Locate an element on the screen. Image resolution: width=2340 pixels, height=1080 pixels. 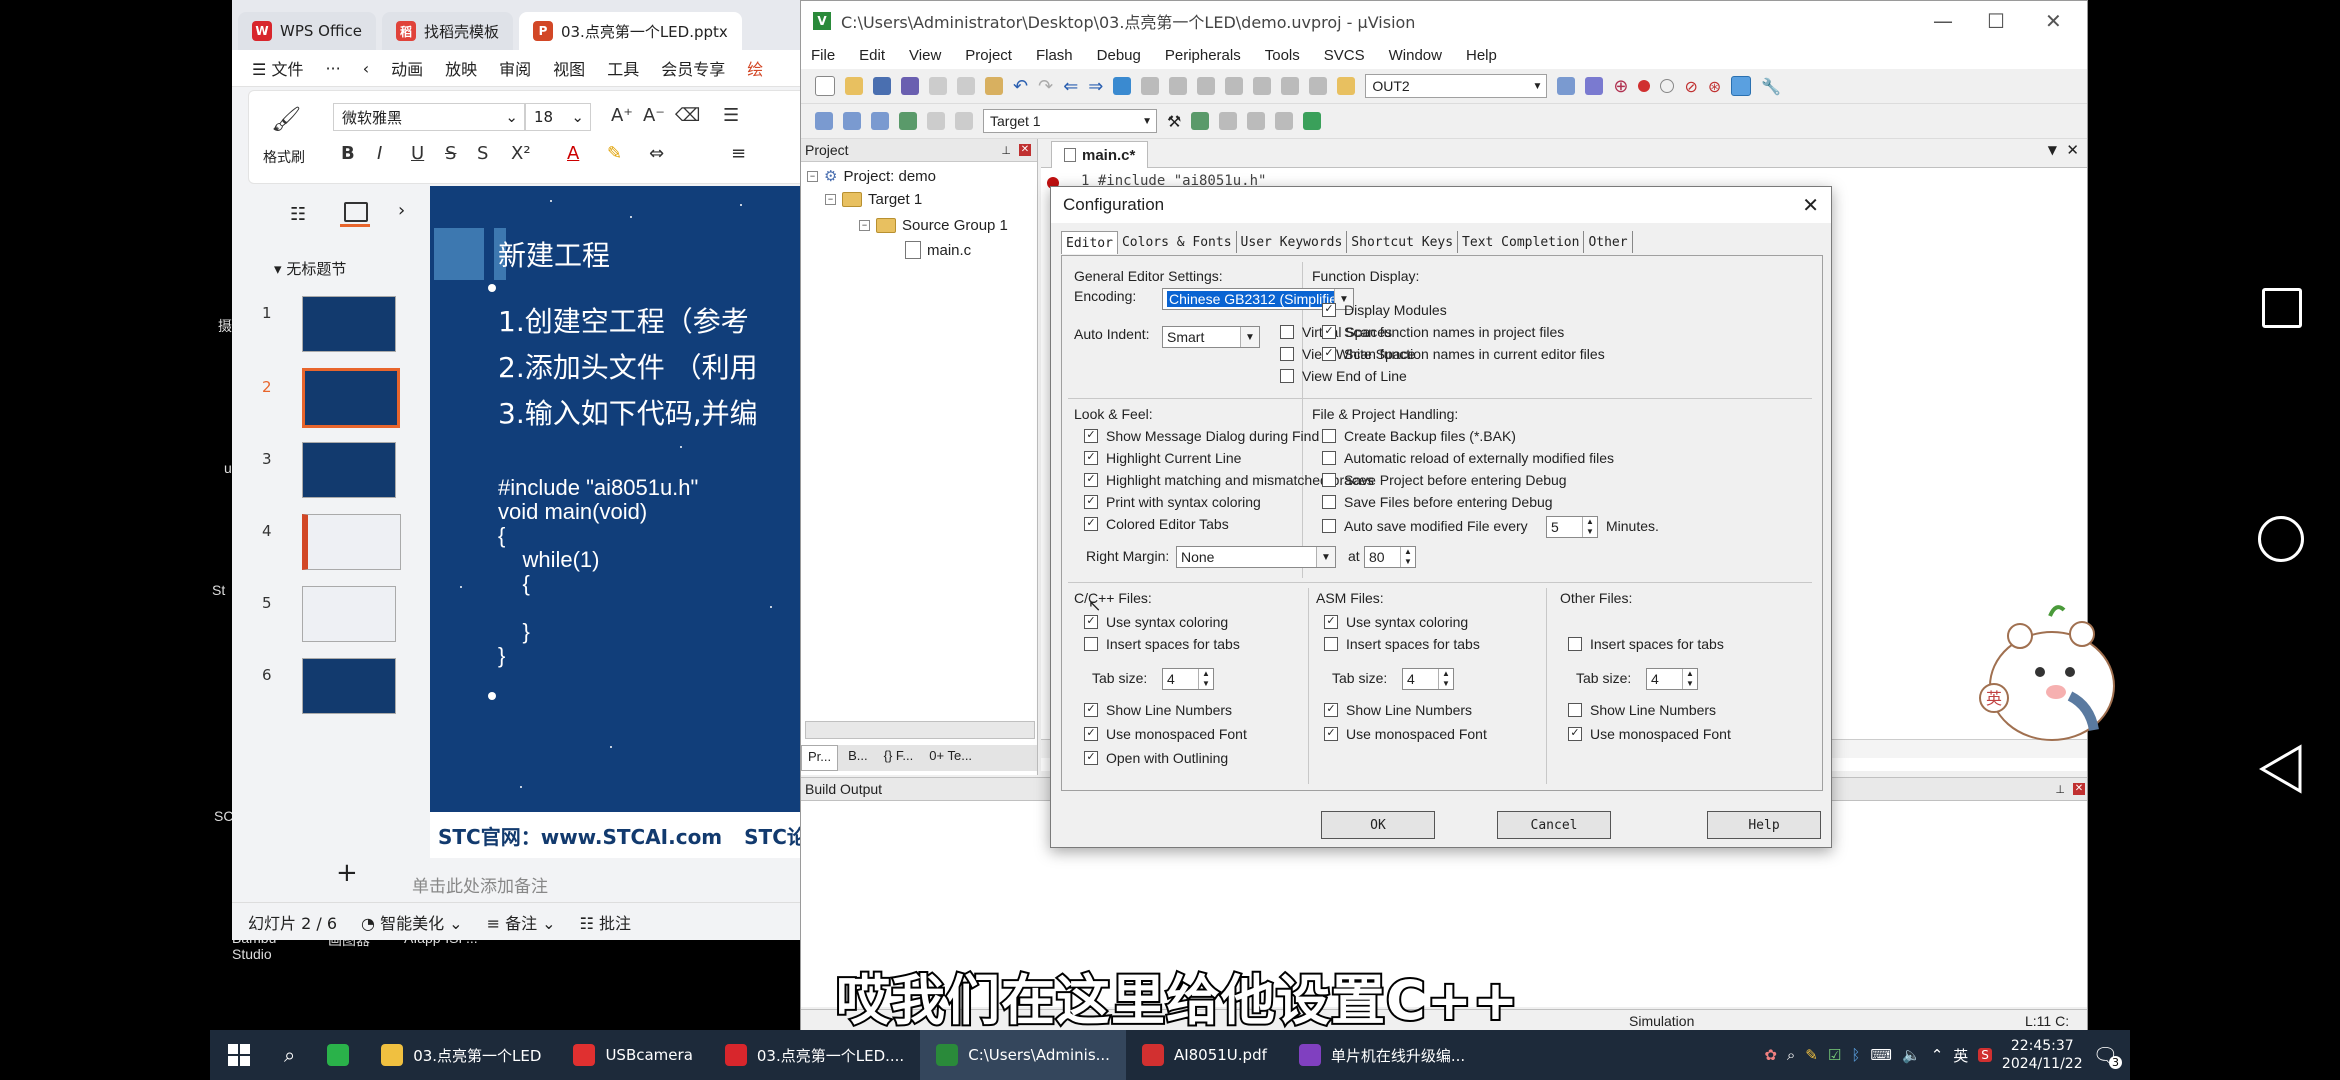
strikethrough-button: S is located at coordinates (450, 153).